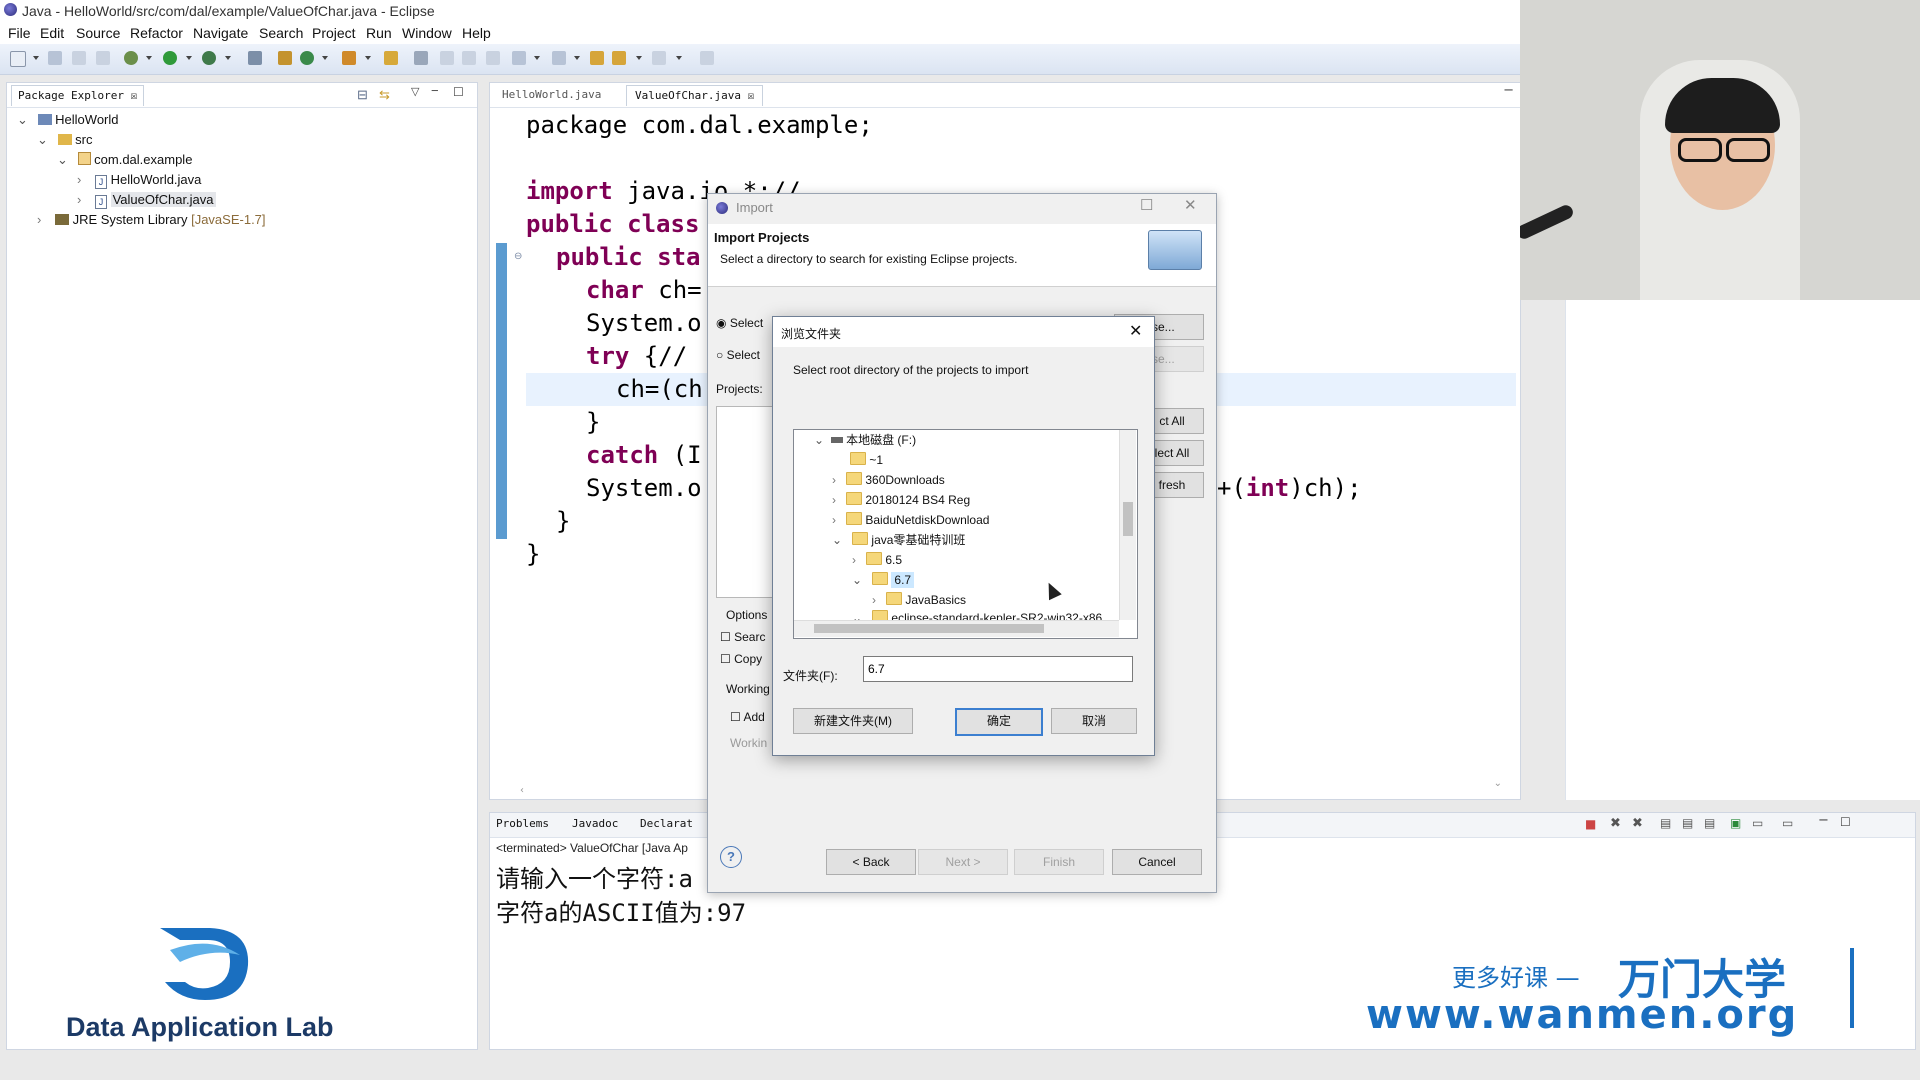  I want to click on collapse-all-icon: ⊟, so click(362, 95).